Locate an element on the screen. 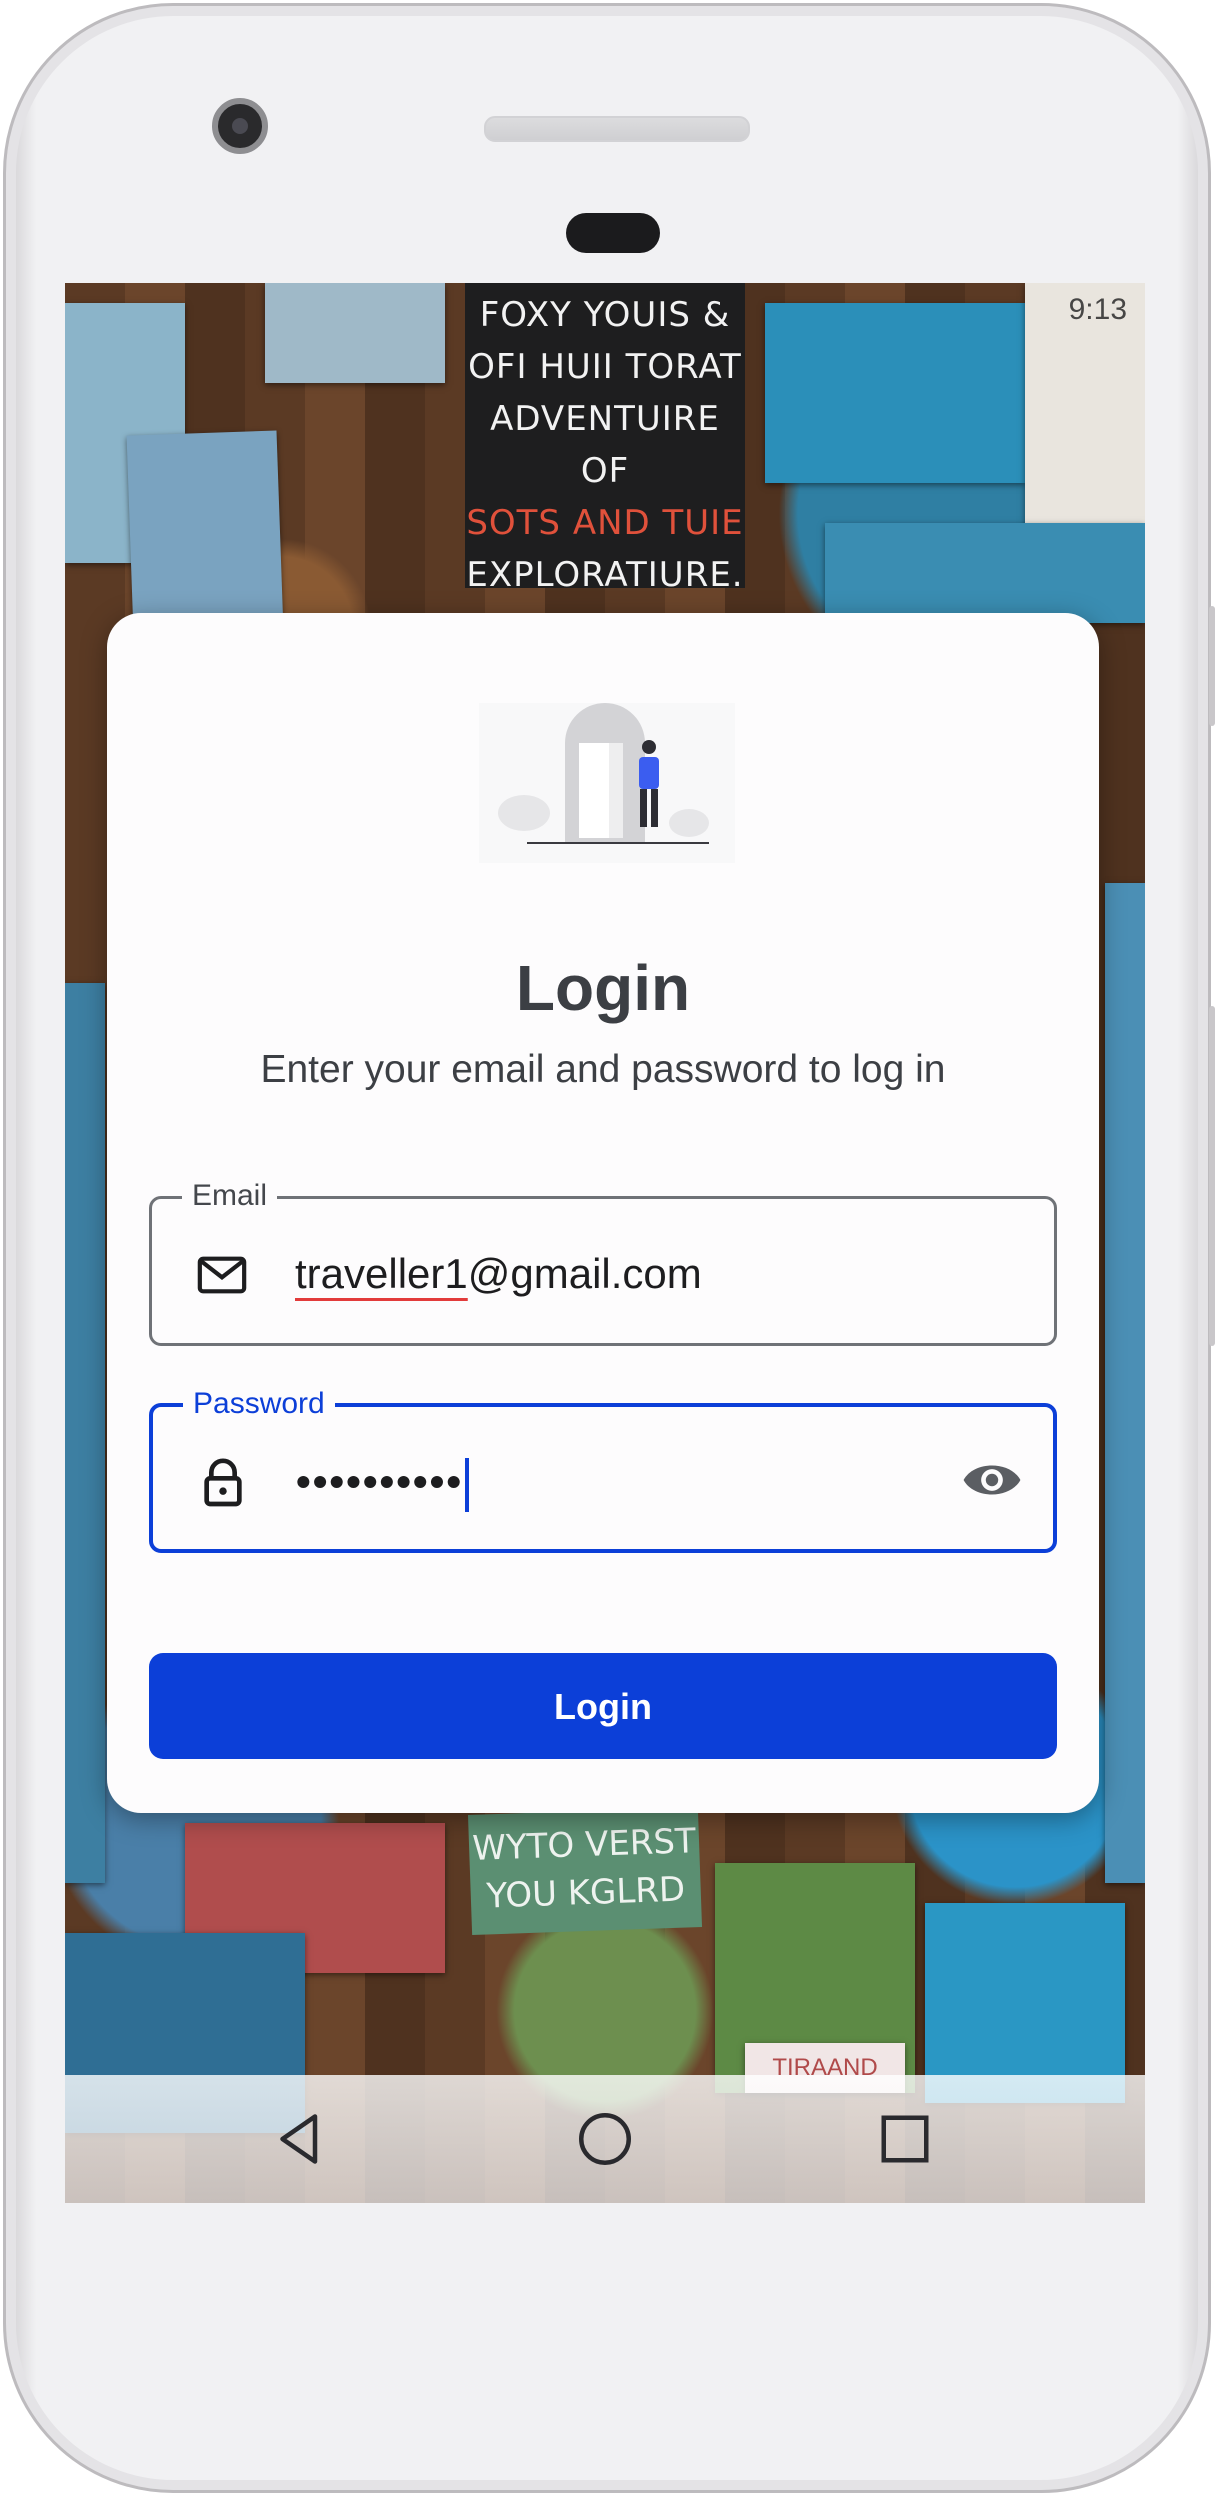 Image resolution: width=1222 pixels, height=2498 pixels. door-illustration is located at coordinates (607, 783).